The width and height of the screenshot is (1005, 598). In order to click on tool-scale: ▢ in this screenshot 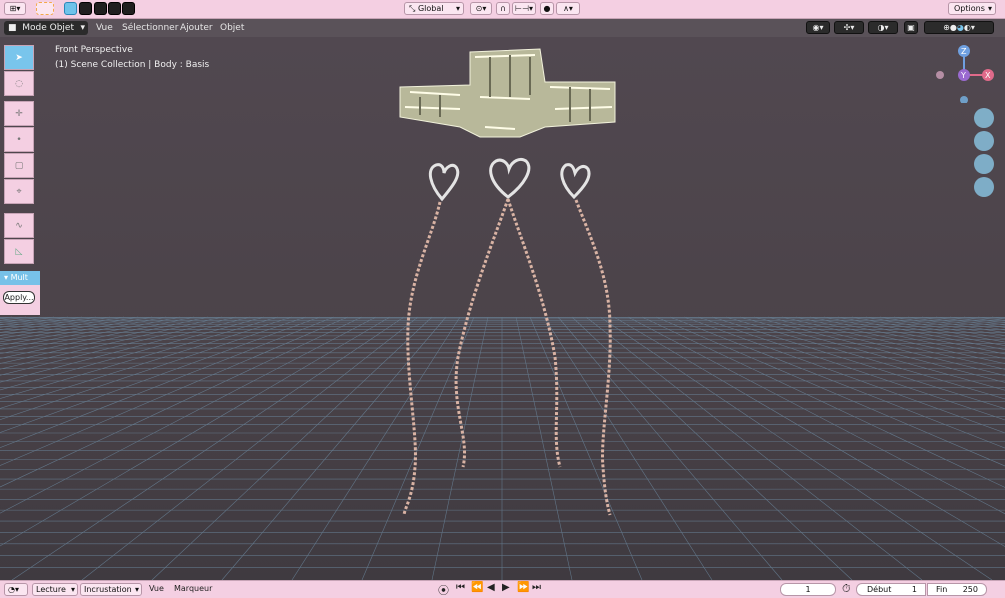, I will do `click(19, 165)`.